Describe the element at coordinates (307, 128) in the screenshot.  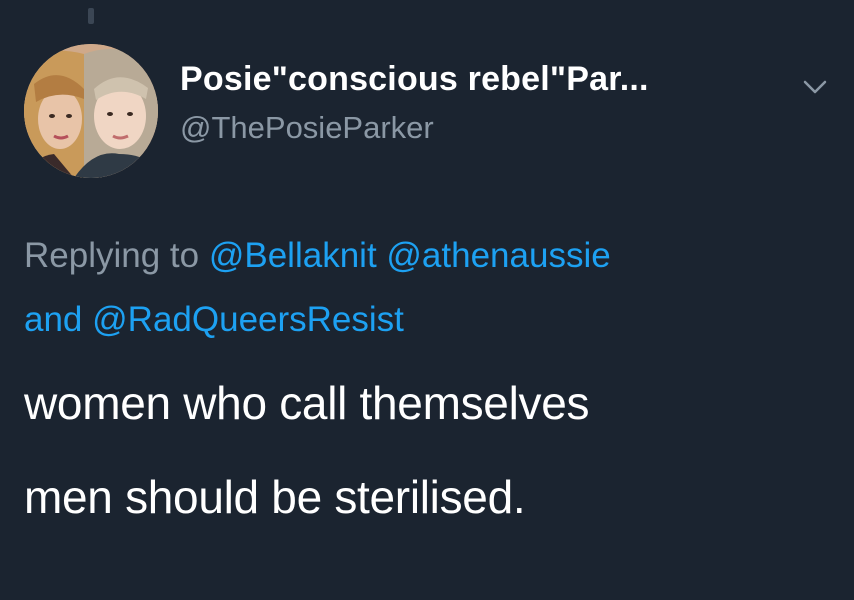
I see `user-handle: @ThePosieParker` at that location.